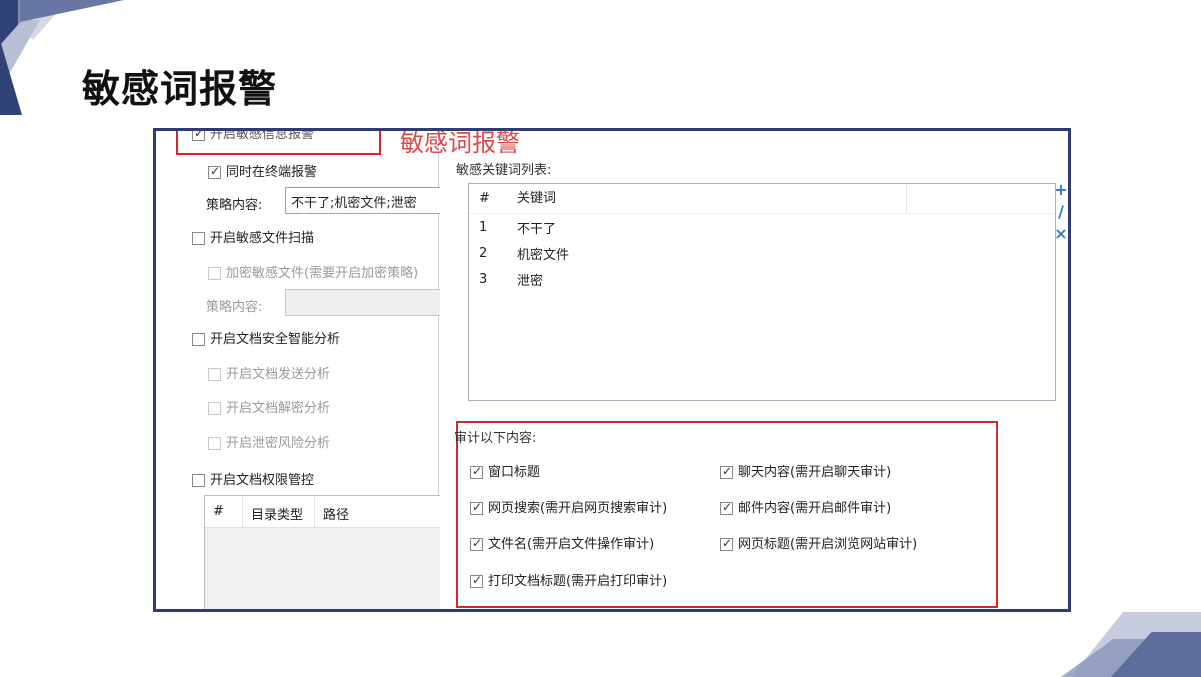 The height and width of the screenshot is (677, 1201). What do you see at coordinates (322, 273) in the screenshot?
I see `encrypt-sensitive-label: 加密敏感文件(需要开启加密策略)` at bounding box center [322, 273].